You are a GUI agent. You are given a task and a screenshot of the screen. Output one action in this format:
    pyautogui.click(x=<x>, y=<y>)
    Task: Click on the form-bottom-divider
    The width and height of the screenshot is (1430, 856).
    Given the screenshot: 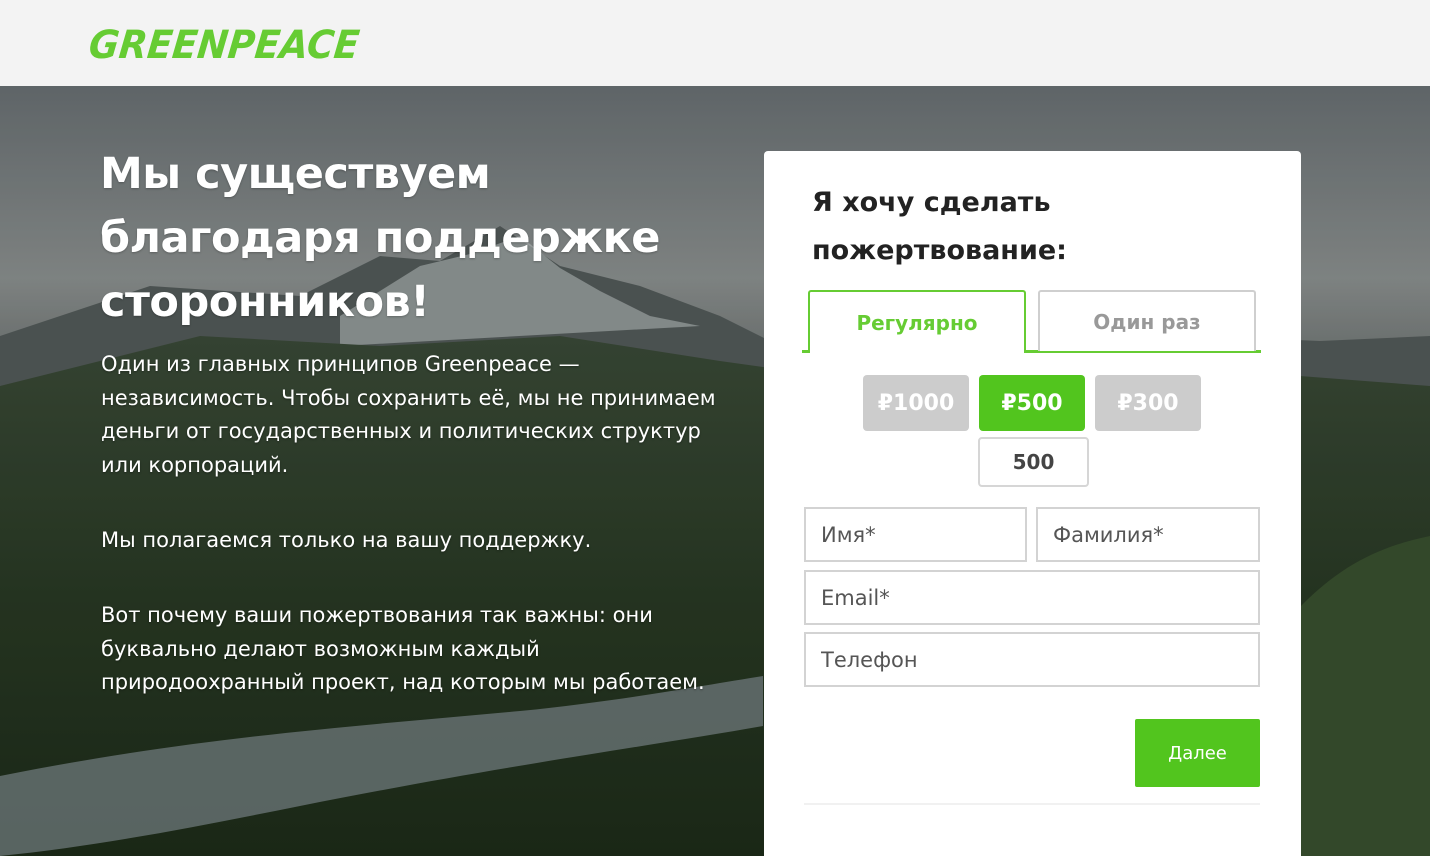 What is the action you would take?
    pyautogui.click(x=1032, y=804)
    